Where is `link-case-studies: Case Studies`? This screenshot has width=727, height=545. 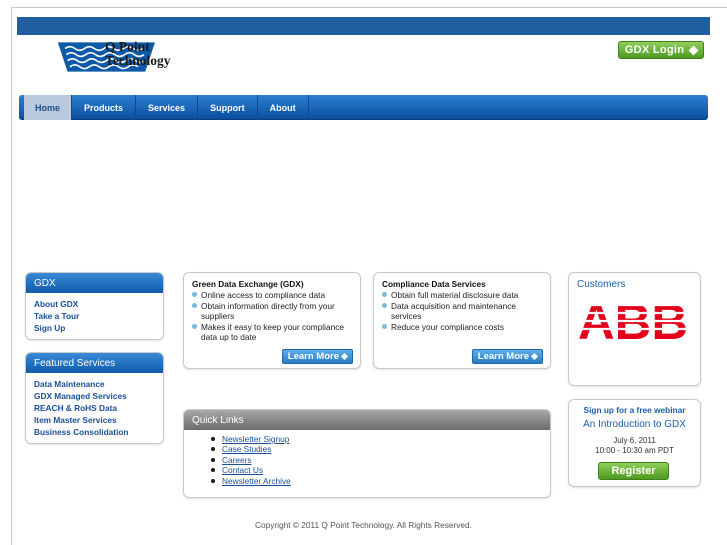
link-case-studies: Case Studies is located at coordinates (380, 449).